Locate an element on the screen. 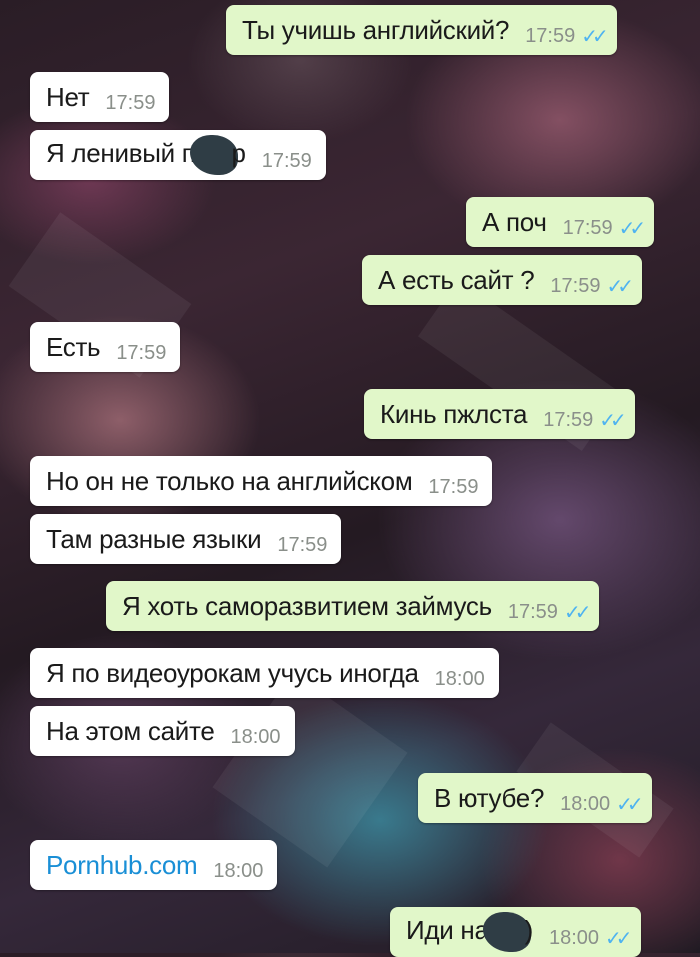  outgoing-message: Я хоть саморазвитием займусь 17:59 ✓✓ is located at coordinates (353, 606).